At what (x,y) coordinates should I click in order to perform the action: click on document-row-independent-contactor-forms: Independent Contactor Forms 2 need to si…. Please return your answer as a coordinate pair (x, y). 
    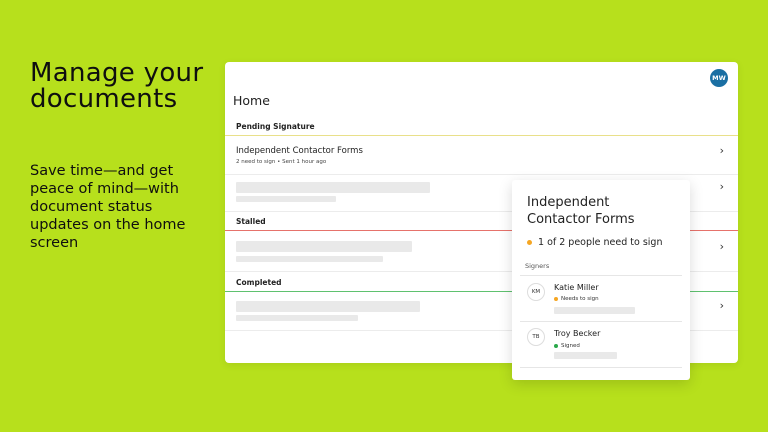
    Looking at the image, I should click on (481, 156).